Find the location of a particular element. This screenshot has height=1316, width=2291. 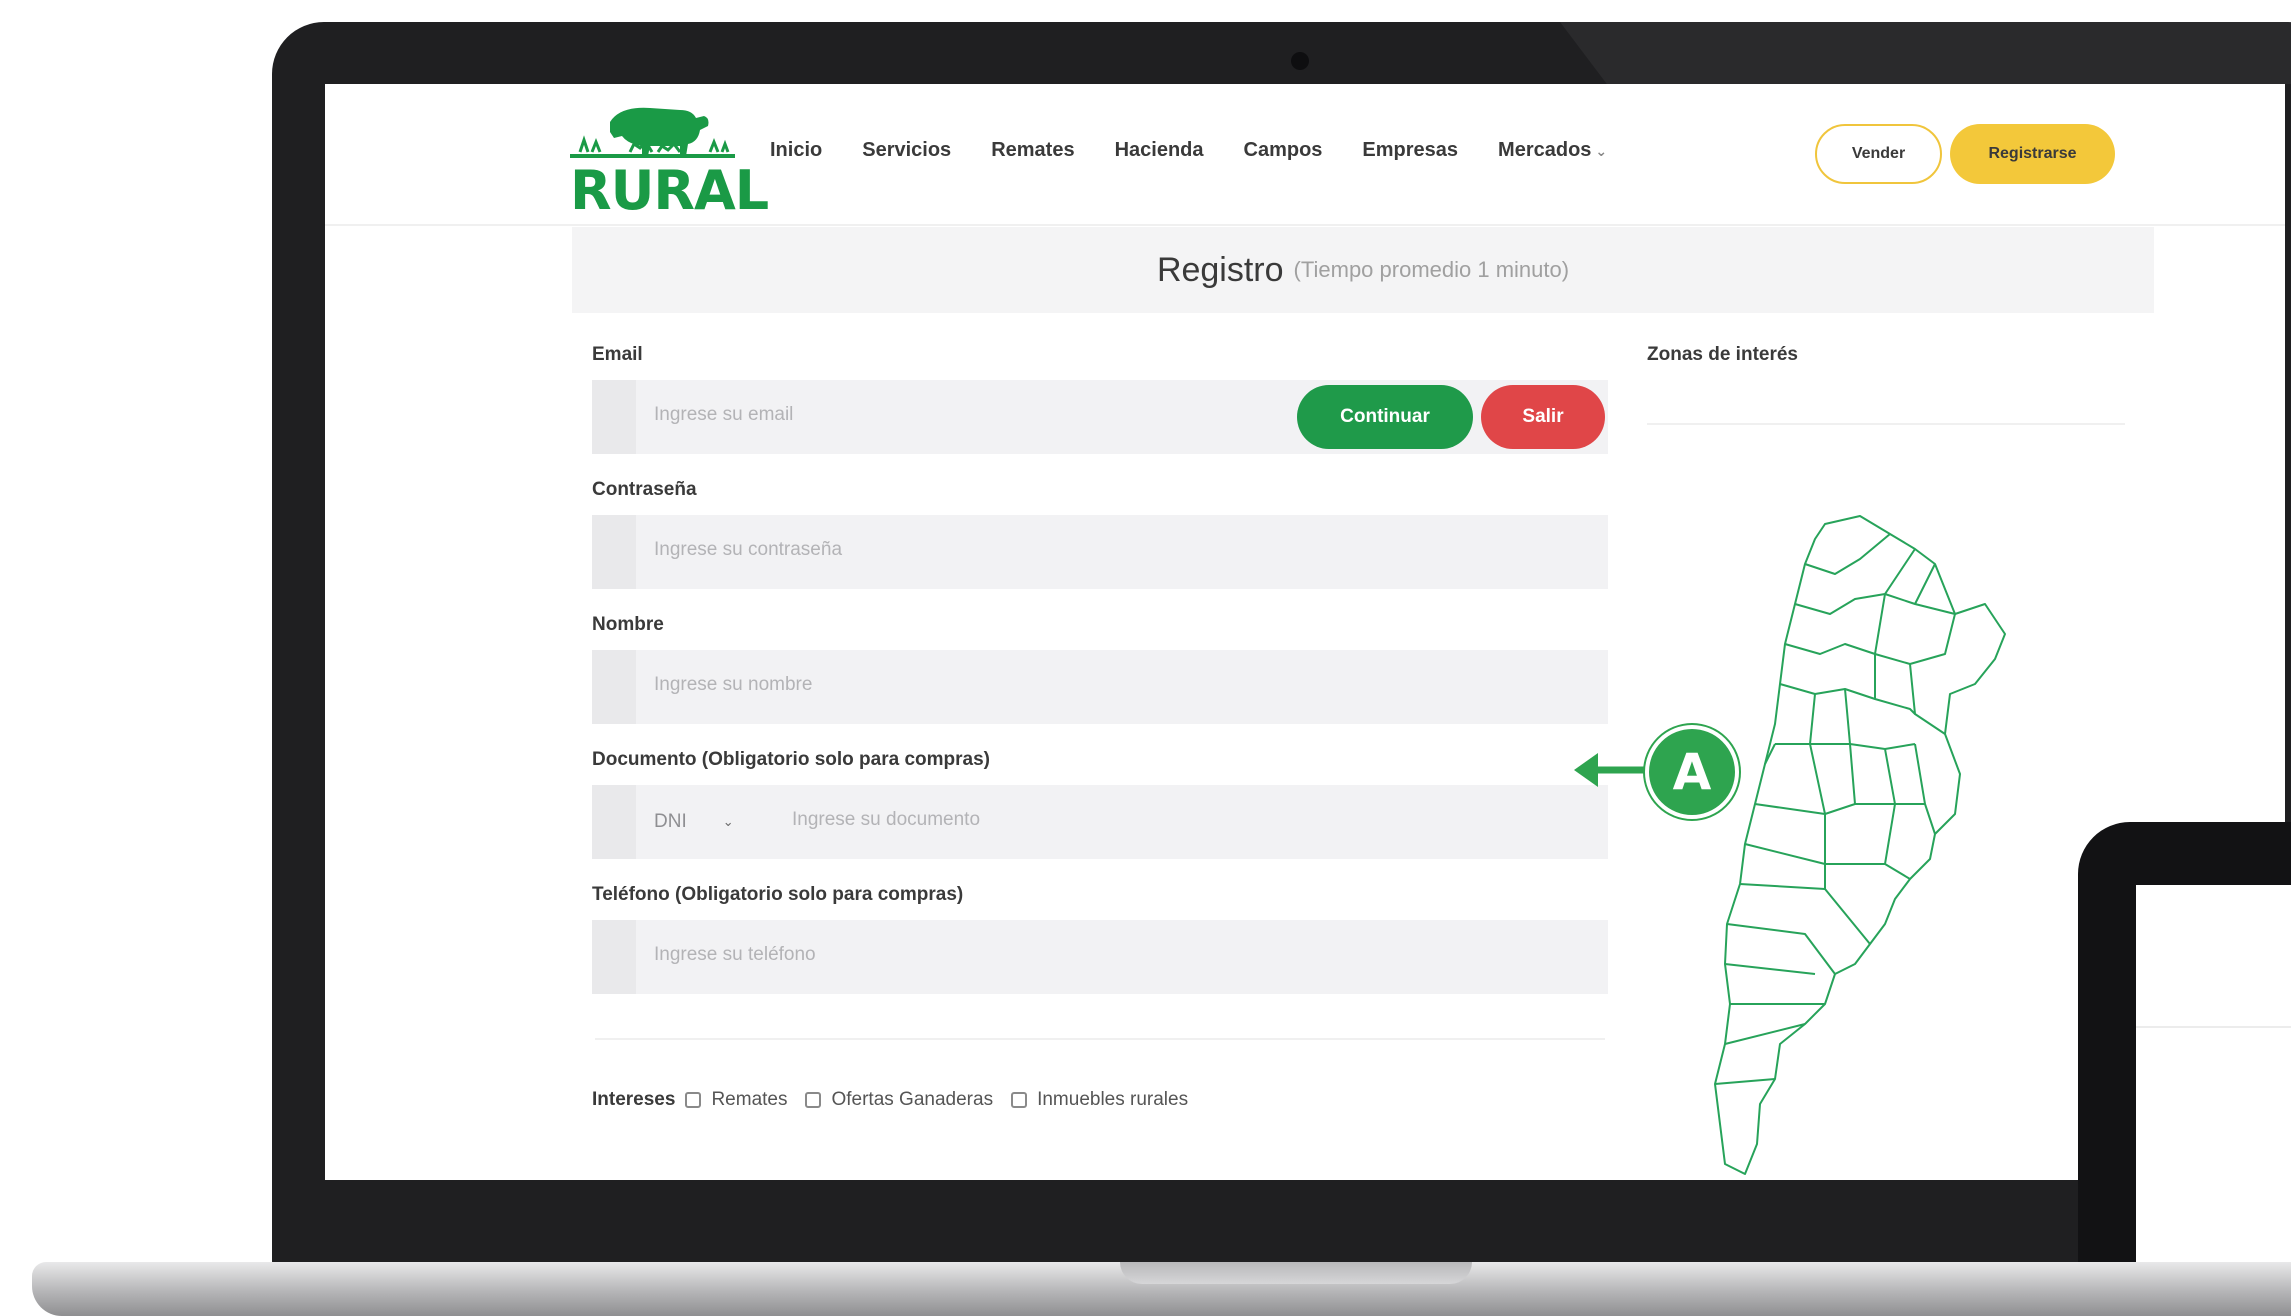

interest-inmuebles-rurales: Inmuebles rurales is located at coordinates (1099, 1100).